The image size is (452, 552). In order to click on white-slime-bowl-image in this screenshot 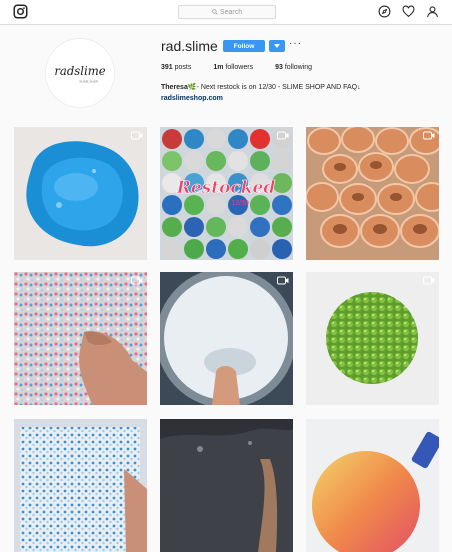, I will do `click(226, 338)`.